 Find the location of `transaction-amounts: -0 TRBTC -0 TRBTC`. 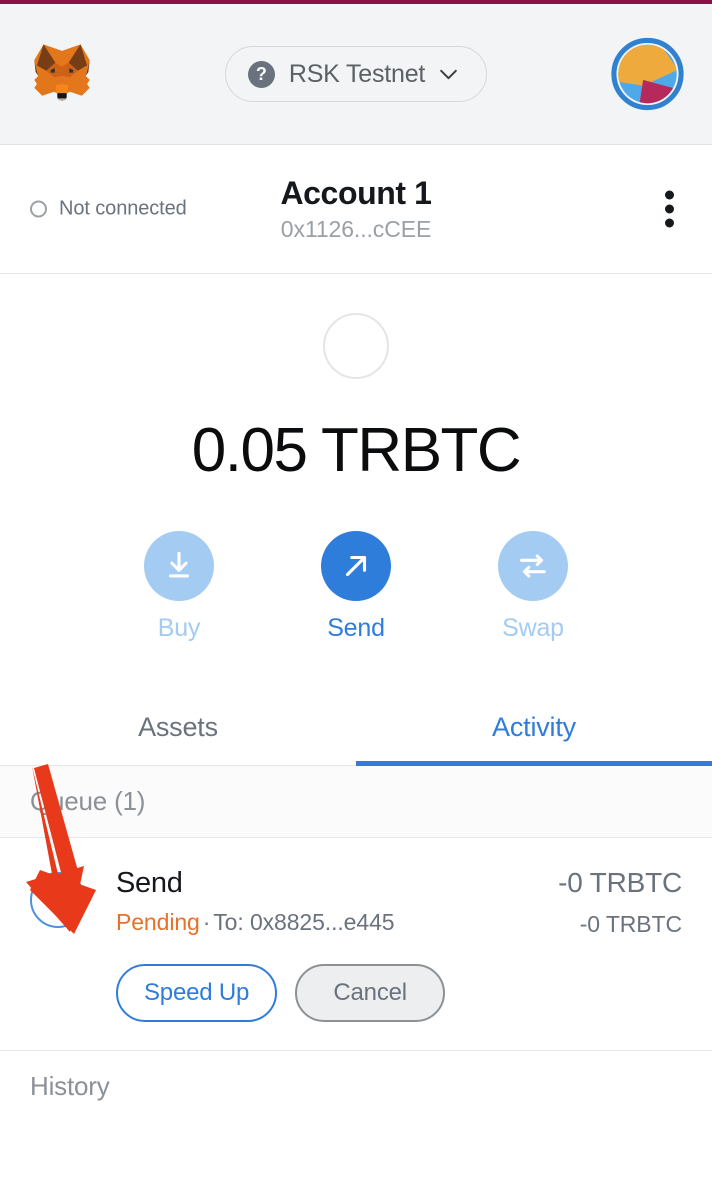

transaction-amounts: -0 TRBTC -0 TRBTC is located at coordinates (612, 902).